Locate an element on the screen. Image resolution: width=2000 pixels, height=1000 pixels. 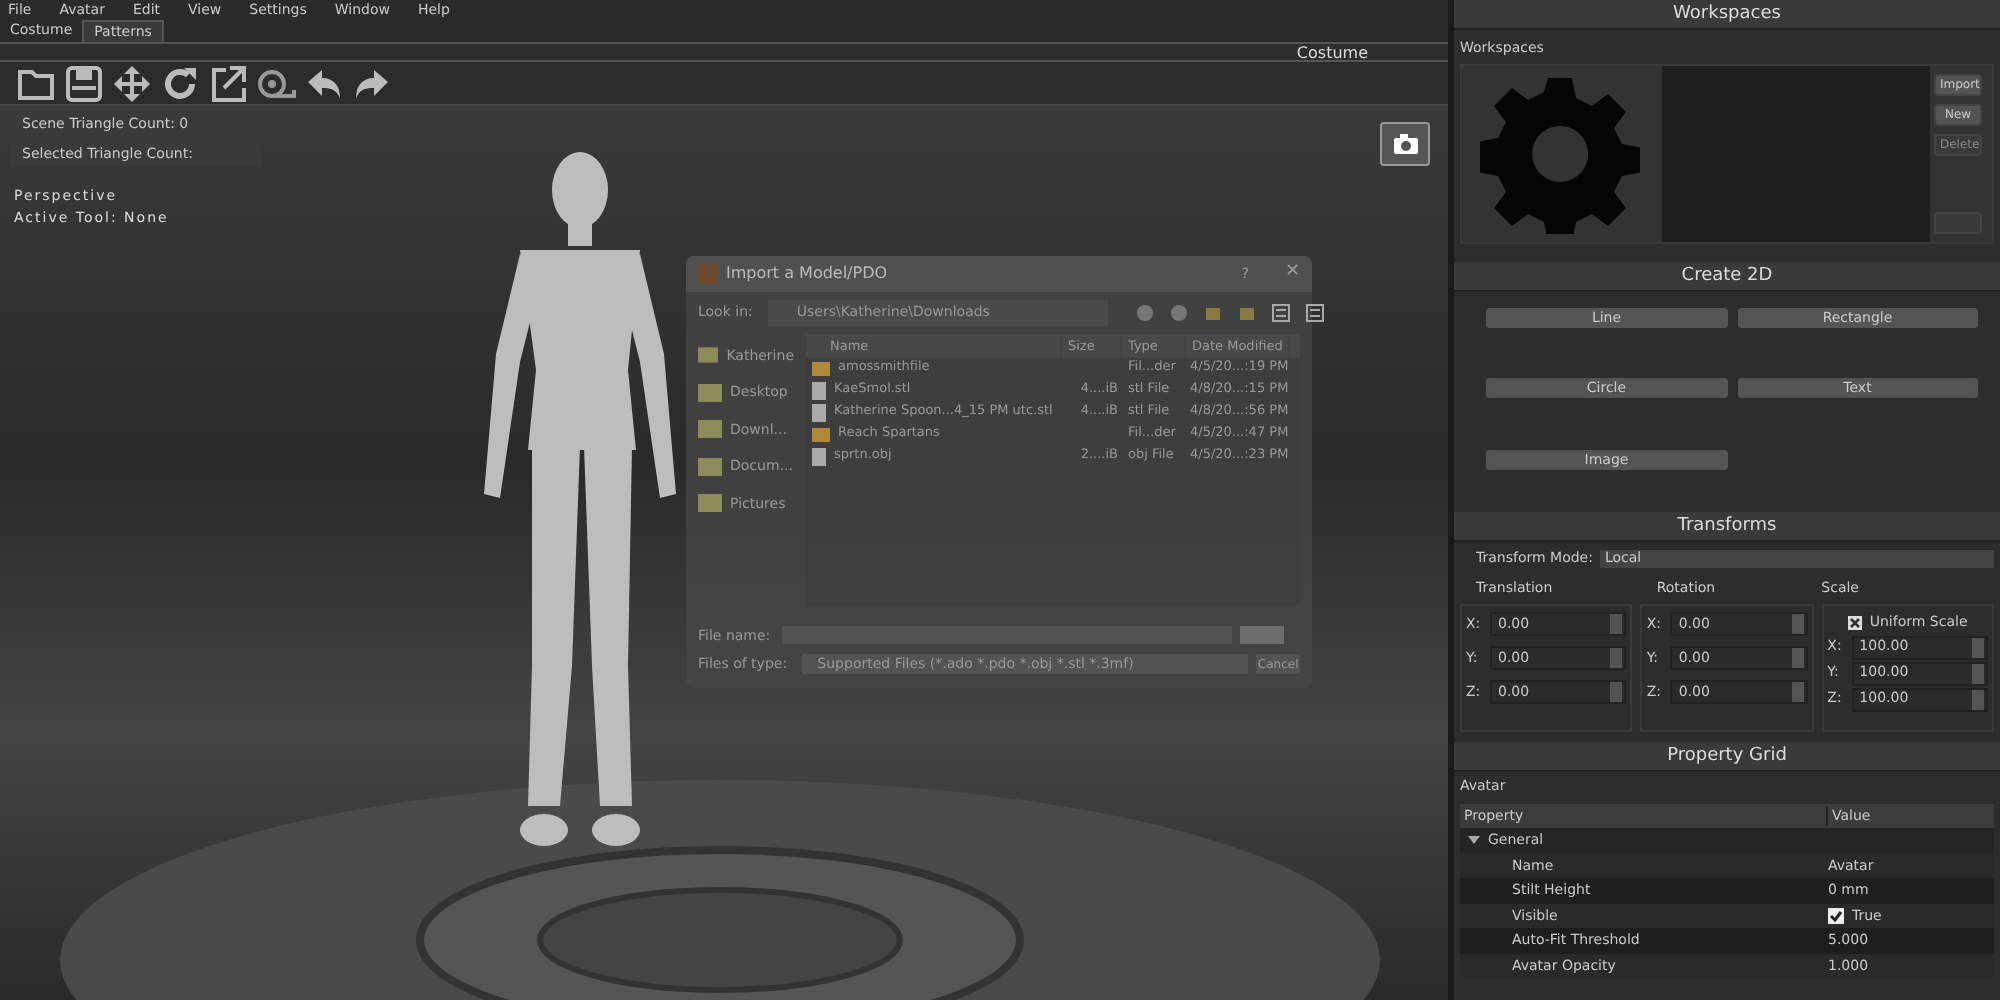
panel-title: Property Grid is located at coordinates (1727, 757).